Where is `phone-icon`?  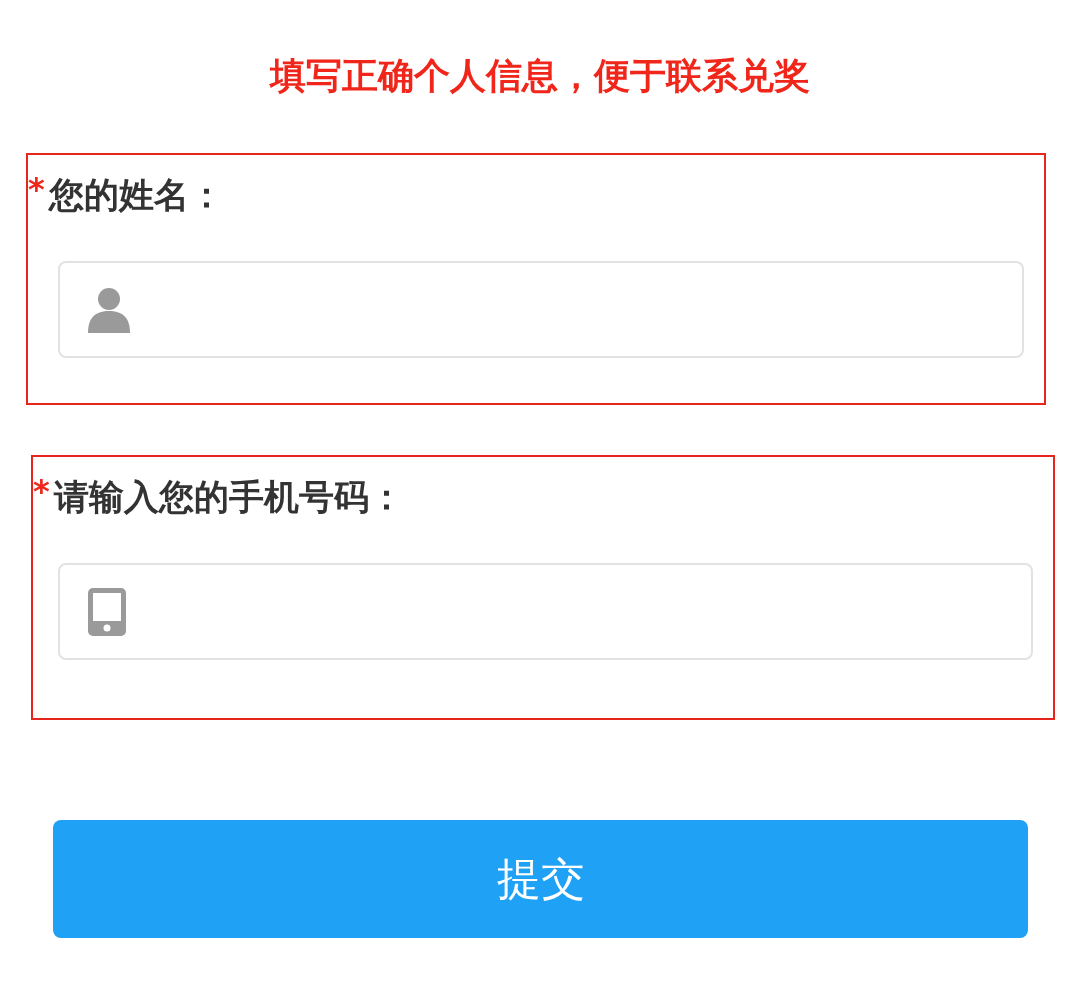 phone-icon is located at coordinates (107, 611).